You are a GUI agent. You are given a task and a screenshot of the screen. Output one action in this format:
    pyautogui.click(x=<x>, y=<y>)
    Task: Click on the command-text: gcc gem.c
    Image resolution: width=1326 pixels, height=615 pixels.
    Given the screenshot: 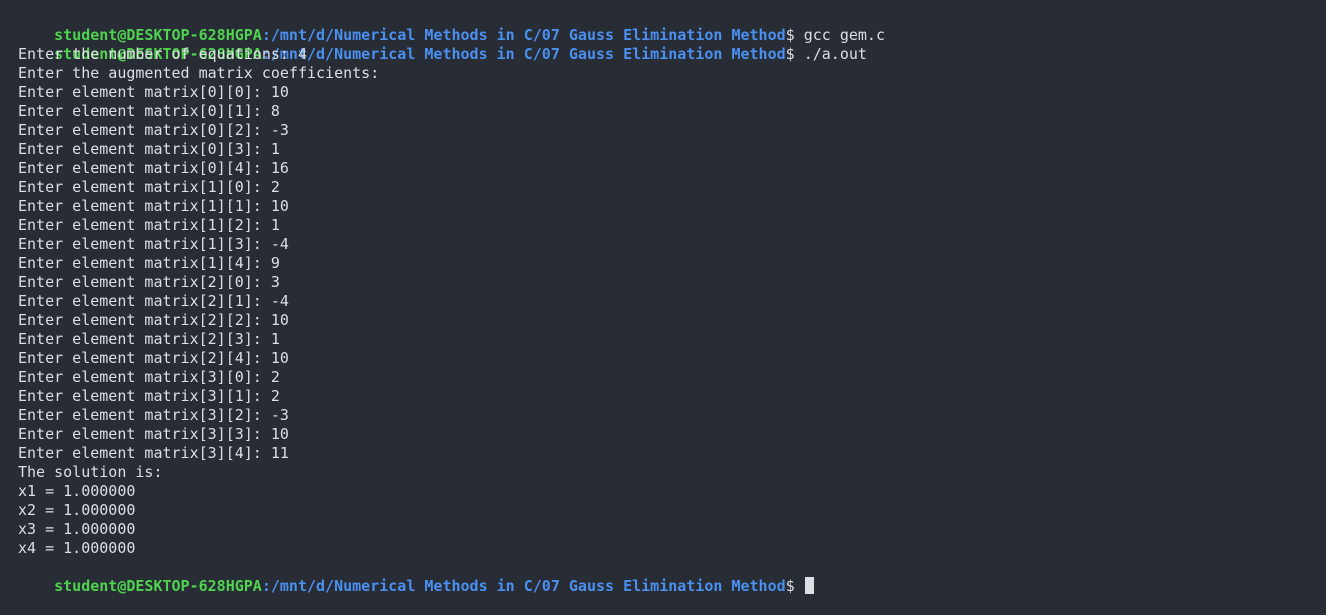 What is the action you would take?
    pyautogui.click(x=839, y=35)
    